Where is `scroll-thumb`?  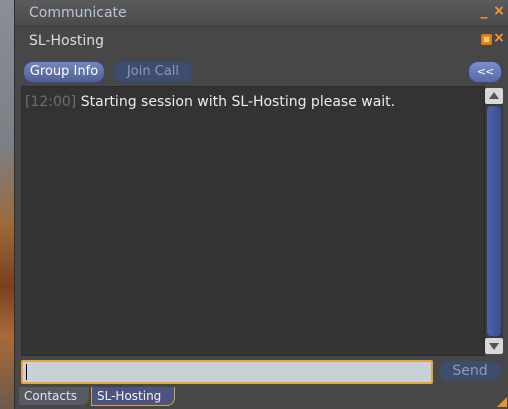
scroll-thumb is located at coordinates (494, 221).